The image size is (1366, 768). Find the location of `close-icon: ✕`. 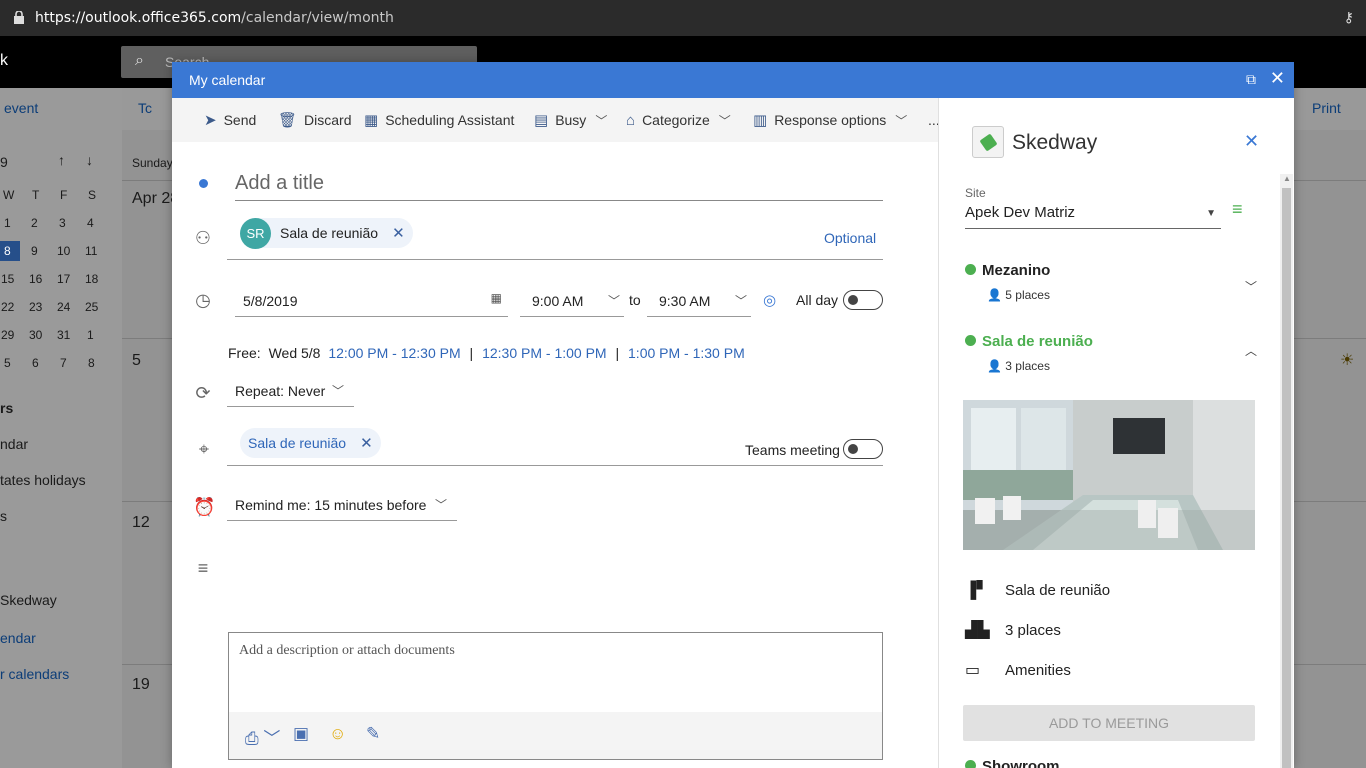

close-icon: ✕ is located at coordinates (1277, 78).